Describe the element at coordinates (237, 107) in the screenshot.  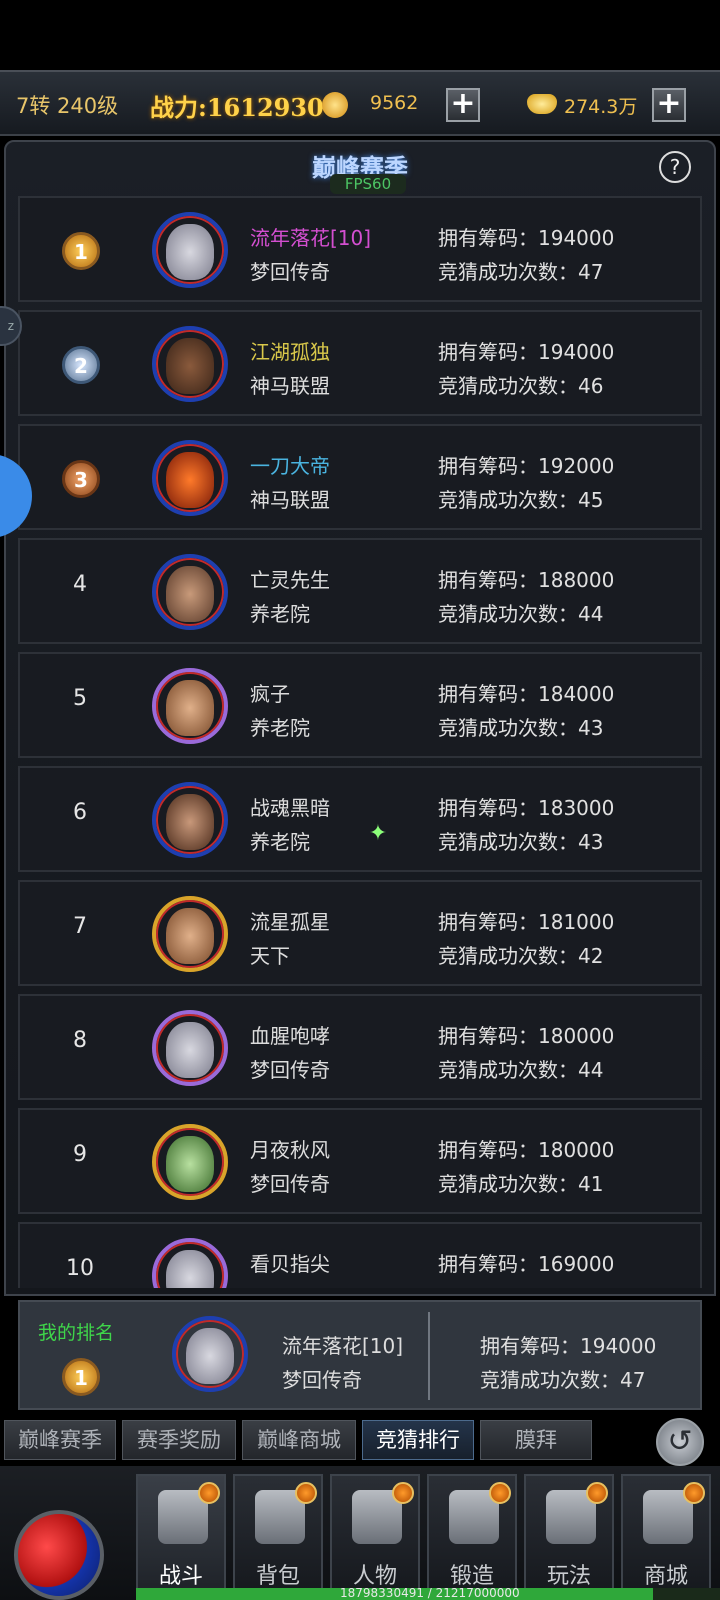
I see `combat-power: 战力:1612930` at that location.